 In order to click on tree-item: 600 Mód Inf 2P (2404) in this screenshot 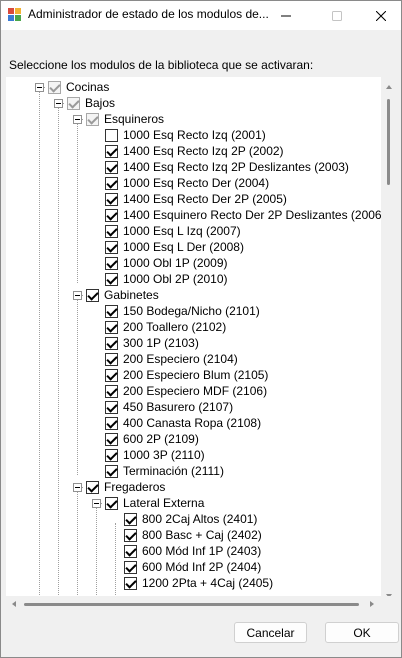, I will do `click(192, 567)`.